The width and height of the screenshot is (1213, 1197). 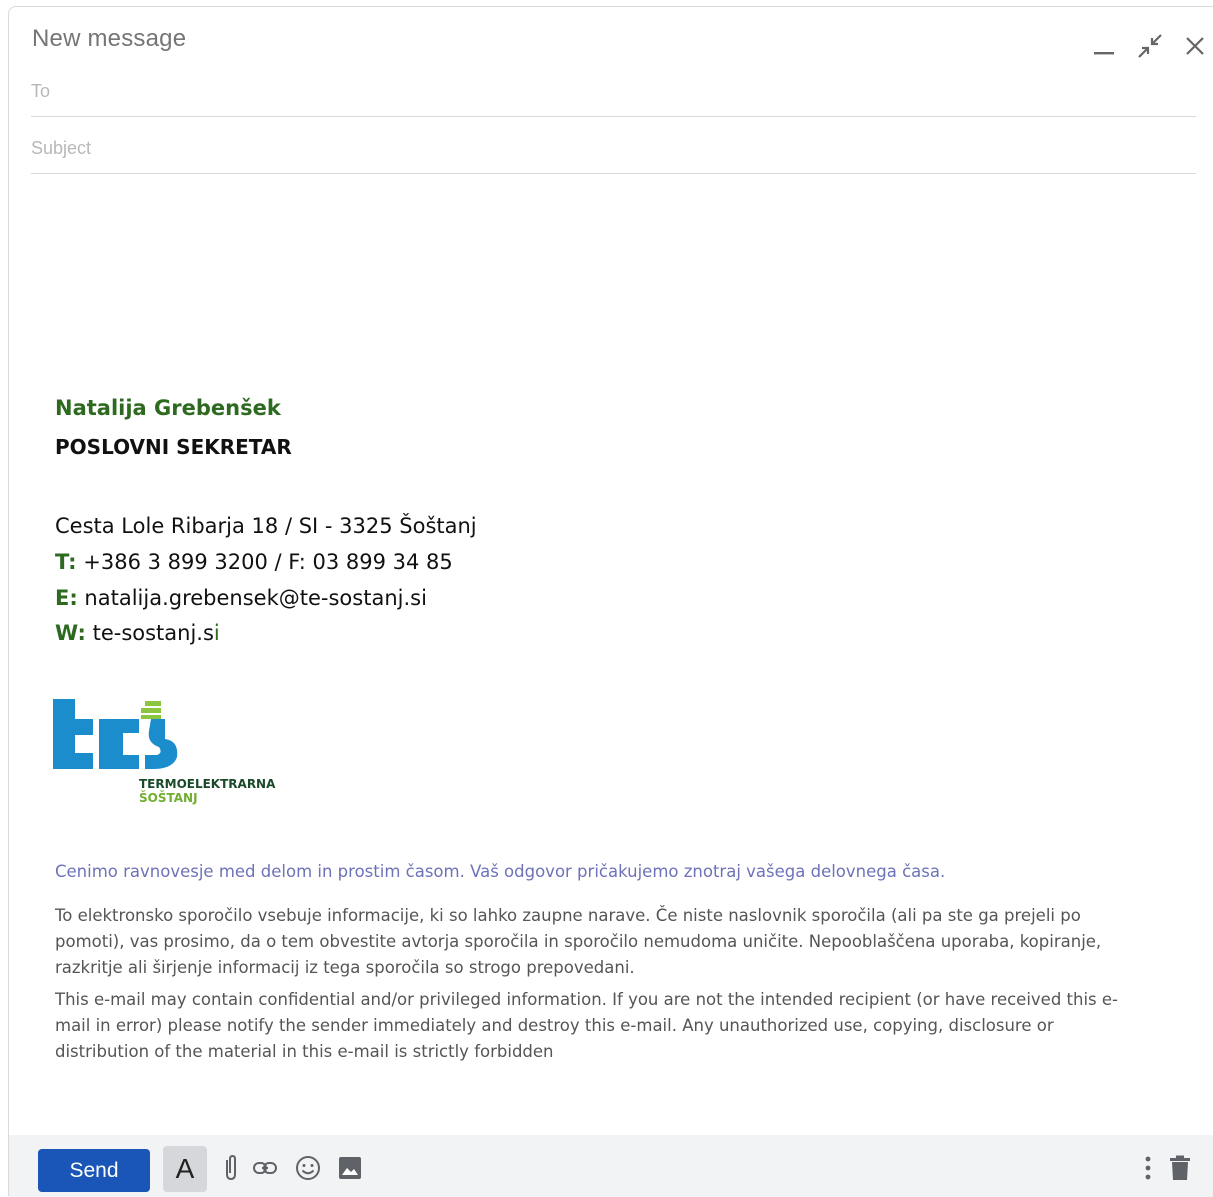 I want to click on signature-name: Natalija Grebenšek, so click(x=168, y=408).